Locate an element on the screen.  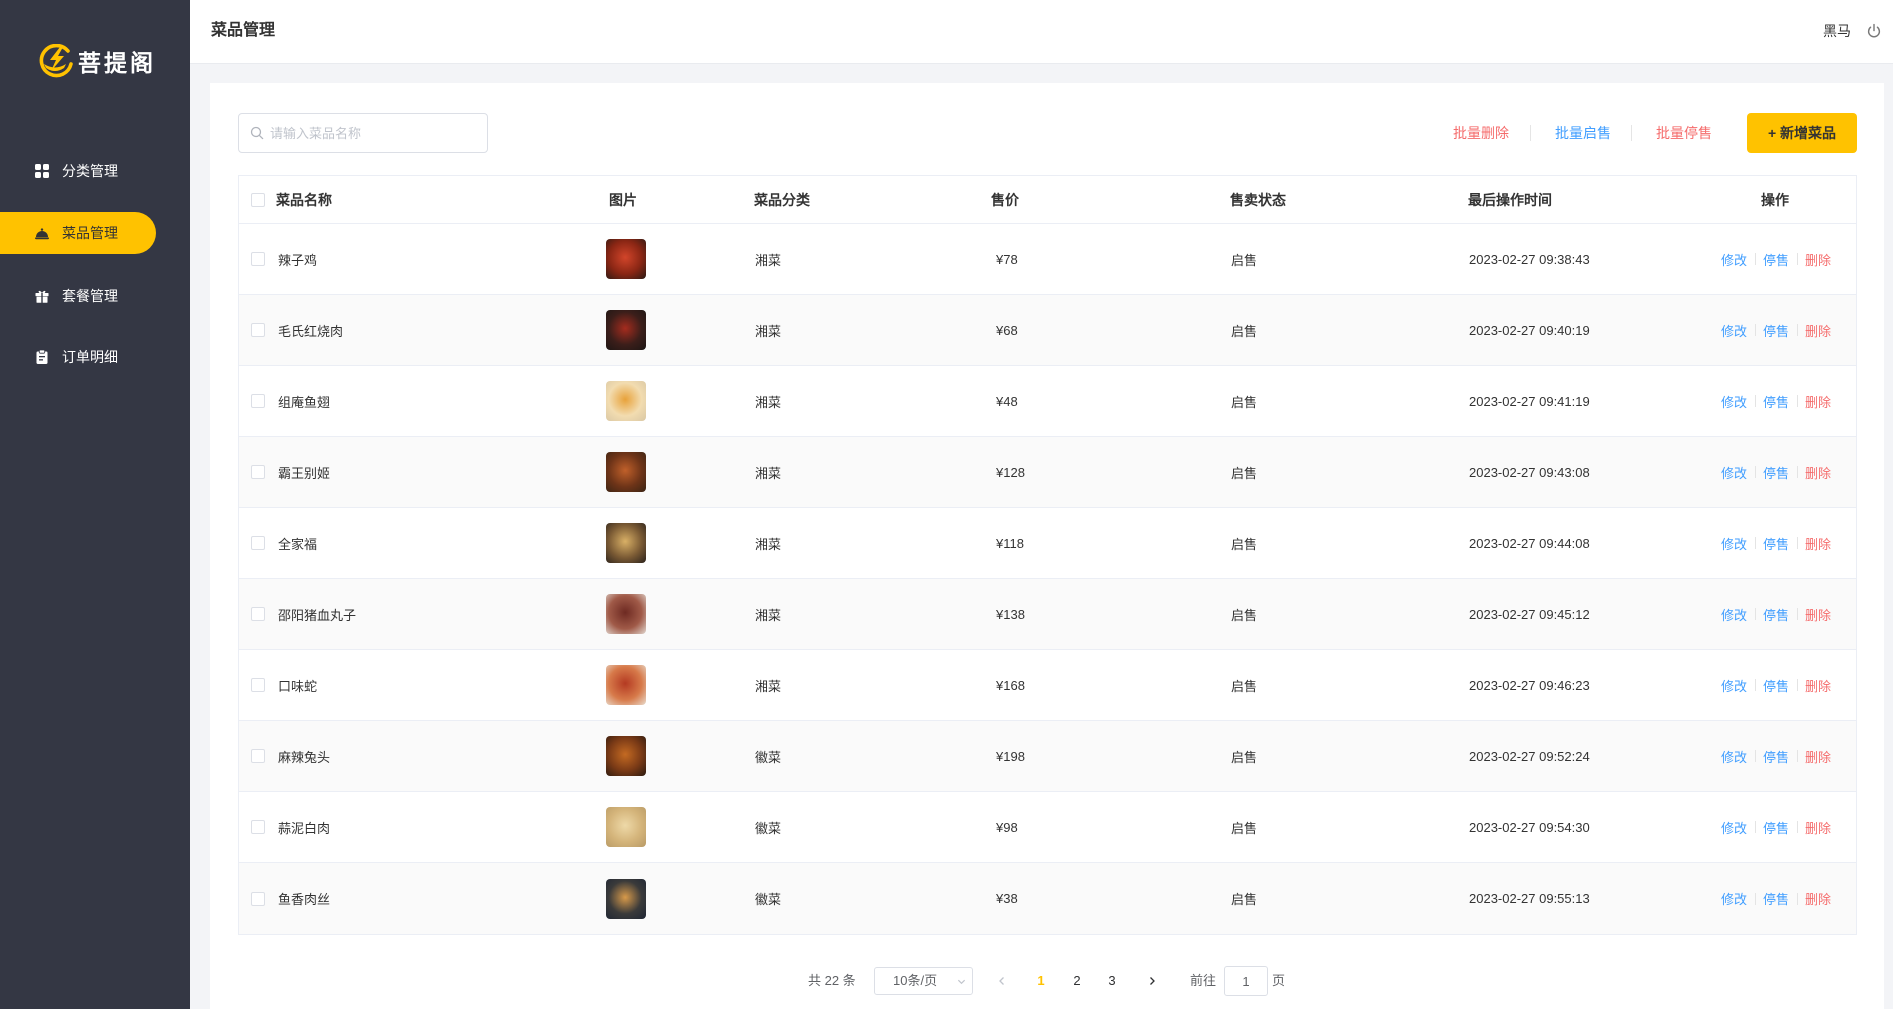
chevron-right-icon is located at coordinates (1152, 981).